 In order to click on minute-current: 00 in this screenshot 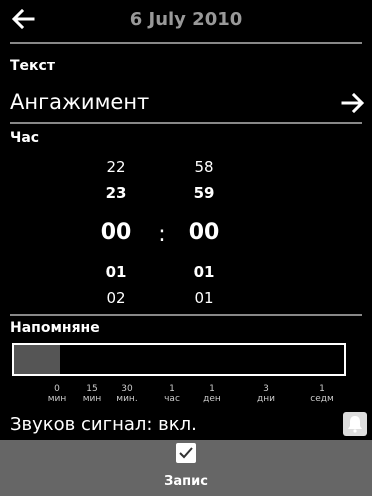, I will do `click(204, 232)`.